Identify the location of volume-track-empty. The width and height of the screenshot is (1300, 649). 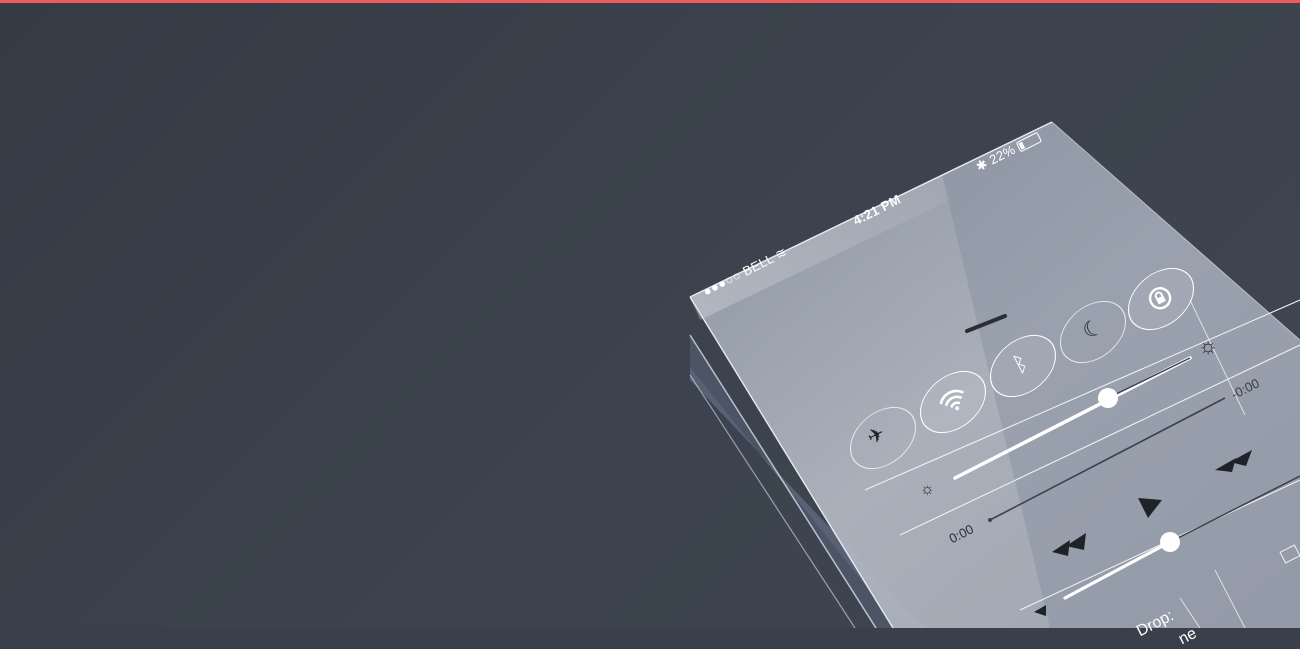
(1234, 509).